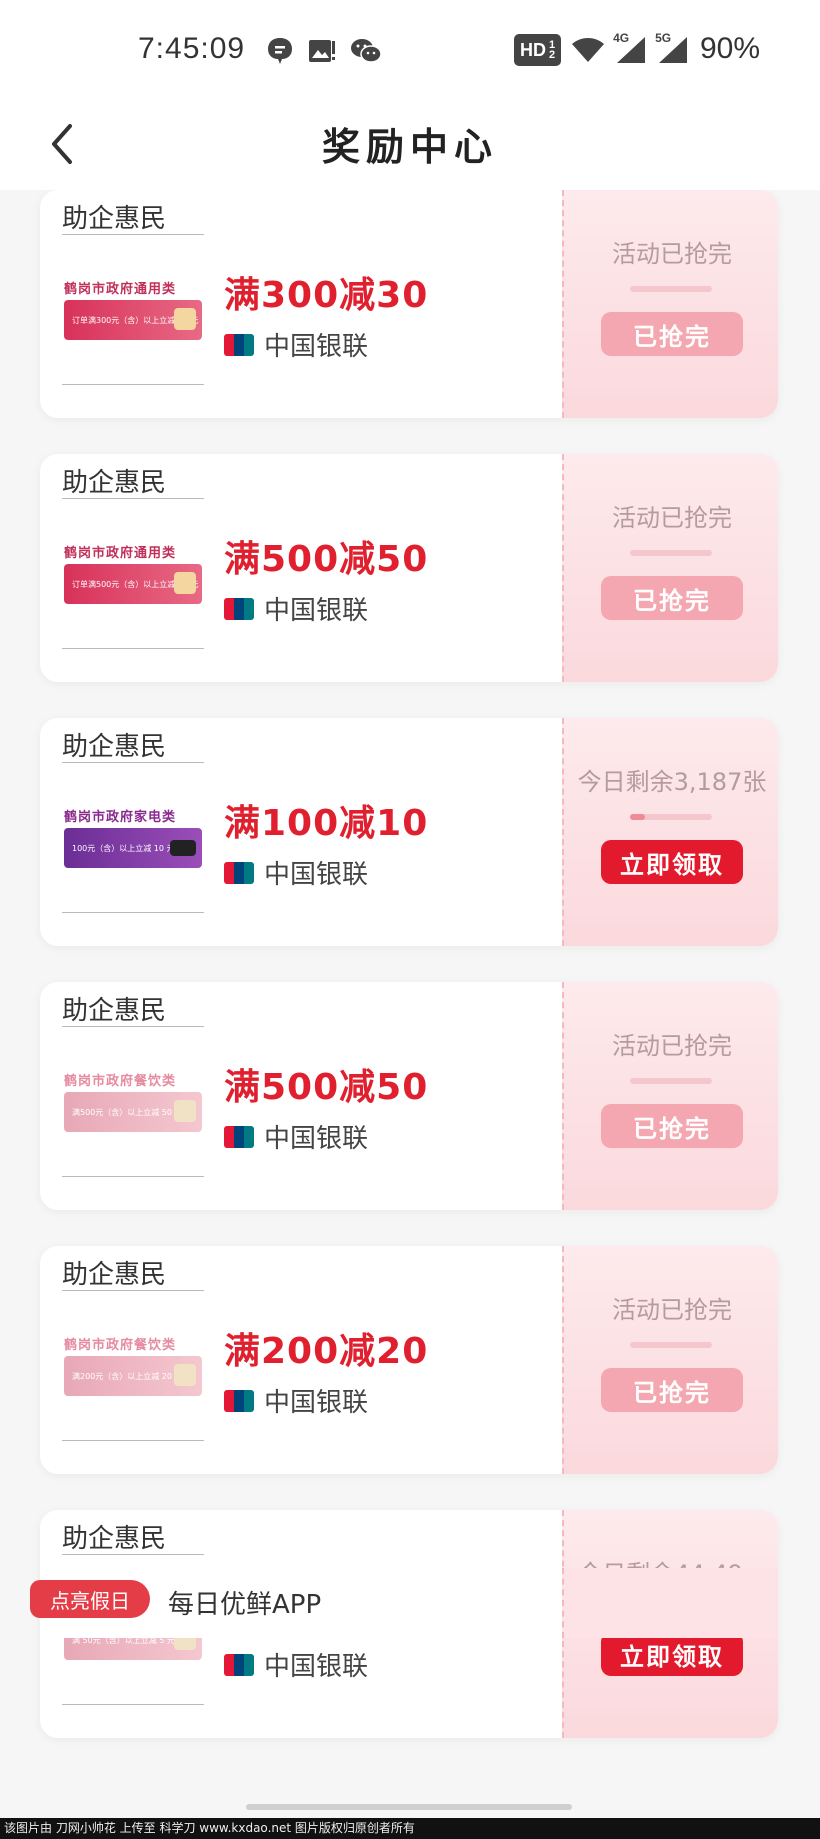 Image resolution: width=820 pixels, height=1839 pixels. Describe the element at coordinates (127, 1376) in the screenshot. I see `coupon-thumbnail-text: 满200元（含）以上立减 20 元` at that location.